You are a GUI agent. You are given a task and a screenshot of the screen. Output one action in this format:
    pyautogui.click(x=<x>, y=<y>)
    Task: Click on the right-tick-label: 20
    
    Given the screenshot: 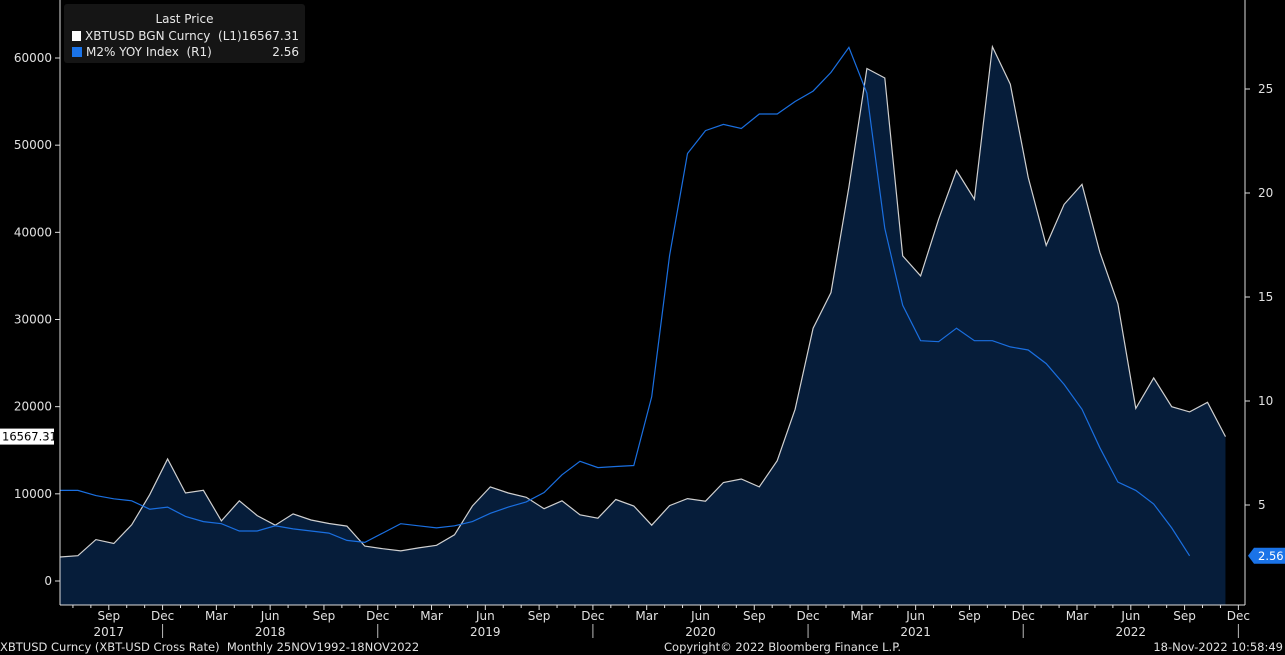 What is the action you would take?
    pyautogui.click(x=1265, y=193)
    